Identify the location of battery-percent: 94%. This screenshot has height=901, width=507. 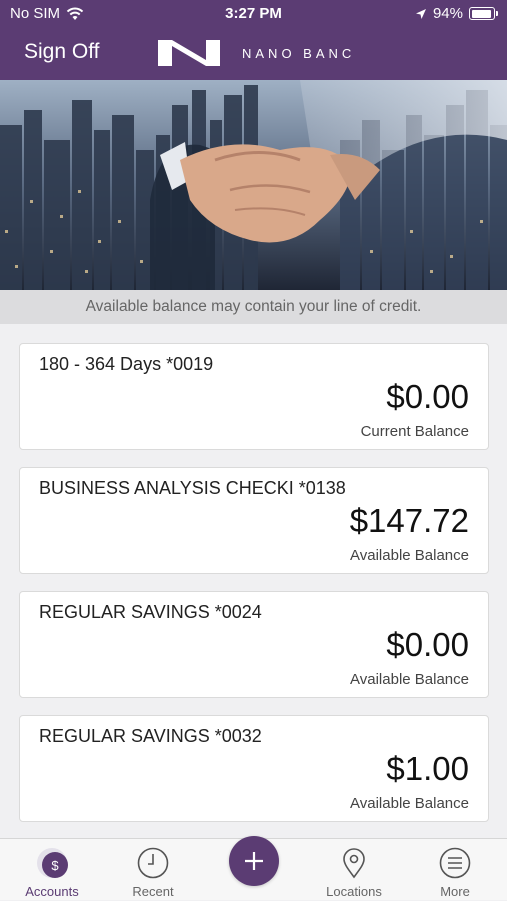
(447, 13).